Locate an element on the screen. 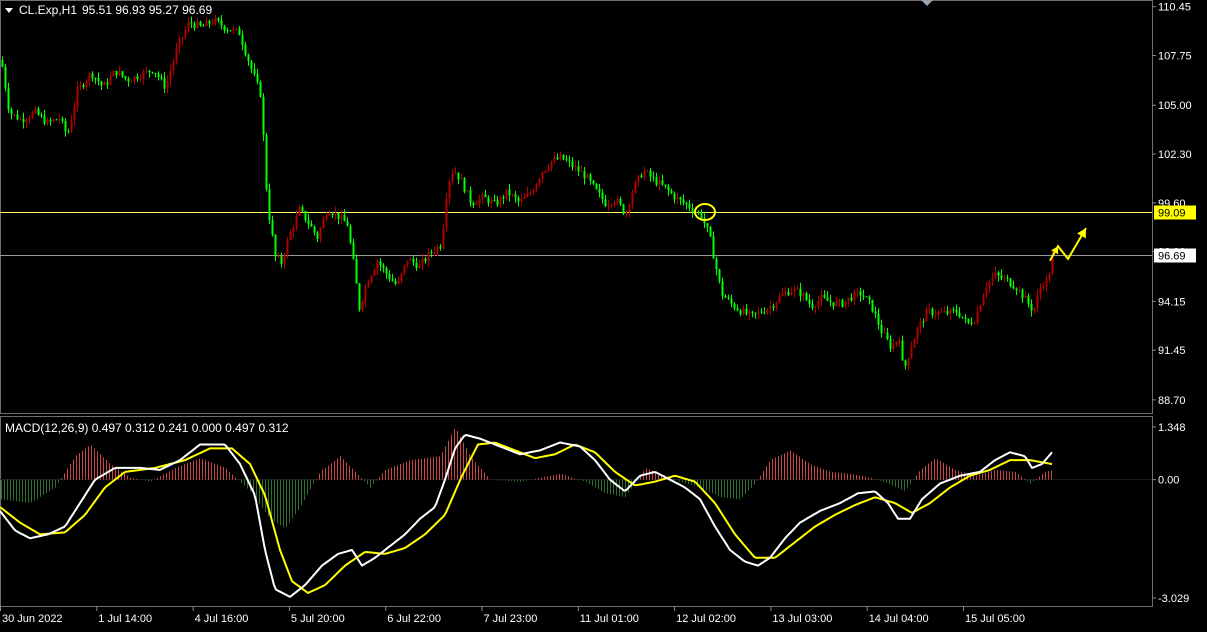 The width and height of the screenshot is (1207, 632). symbol-label: CL.Exp,H1 is located at coordinates (48, 10).